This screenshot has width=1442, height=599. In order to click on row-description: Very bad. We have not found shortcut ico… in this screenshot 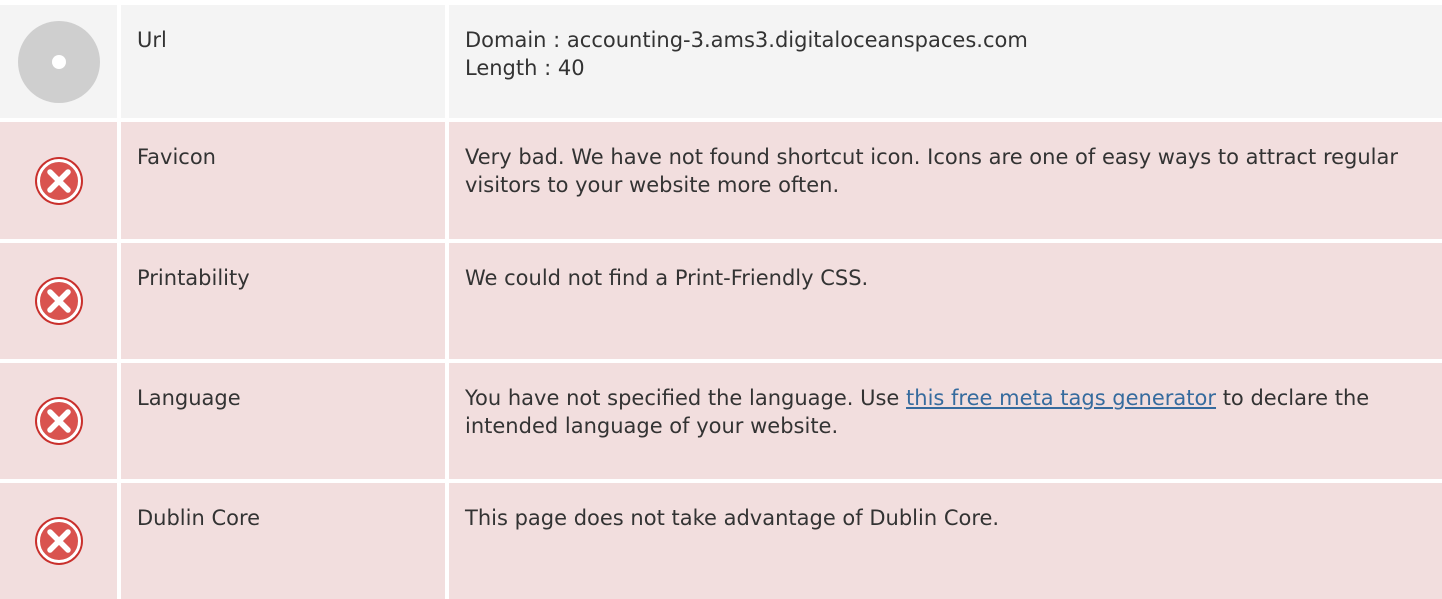, I will do `click(945, 180)`.